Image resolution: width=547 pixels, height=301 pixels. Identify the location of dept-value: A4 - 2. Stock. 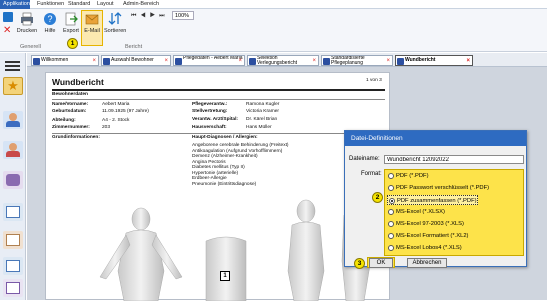
(116, 120).